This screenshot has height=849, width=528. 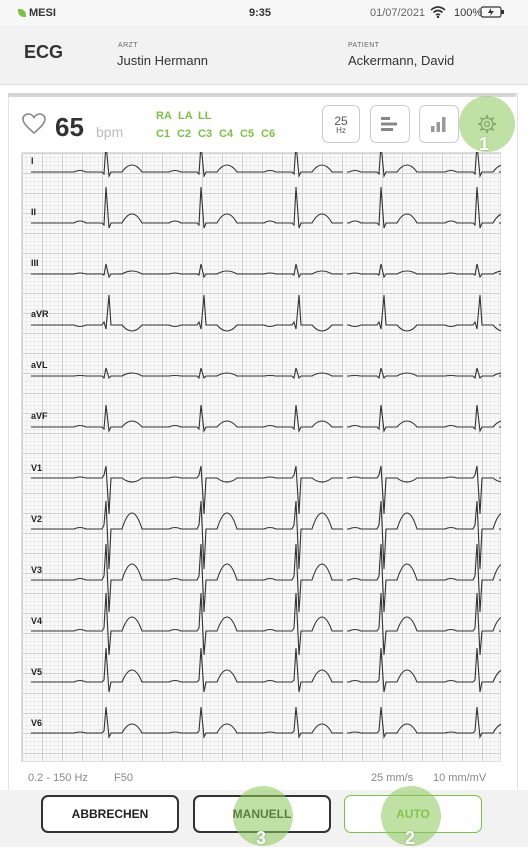 What do you see at coordinates (460, 778) in the screenshot?
I see `gain-info: 10 mm/mV` at bounding box center [460, 778].